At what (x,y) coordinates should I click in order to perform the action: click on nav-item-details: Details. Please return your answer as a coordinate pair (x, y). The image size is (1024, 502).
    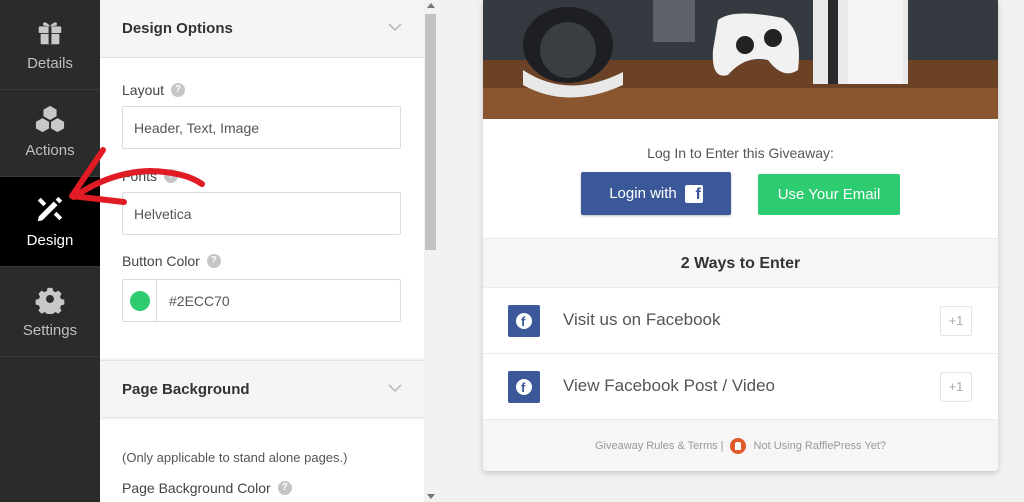
    Looking at the image, I should click on (50, 45).